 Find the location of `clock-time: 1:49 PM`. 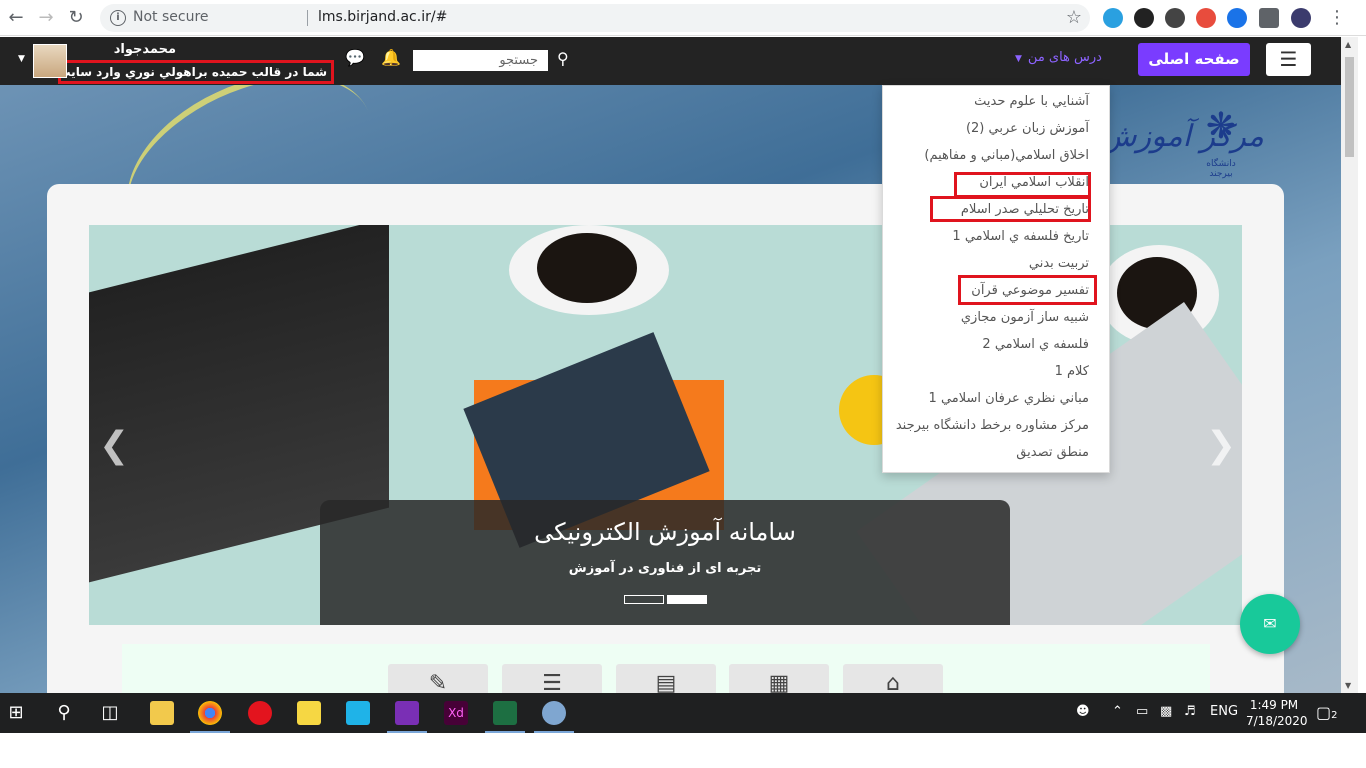

clock-time: 1:49 PM is located at coordinates (1274, 705).